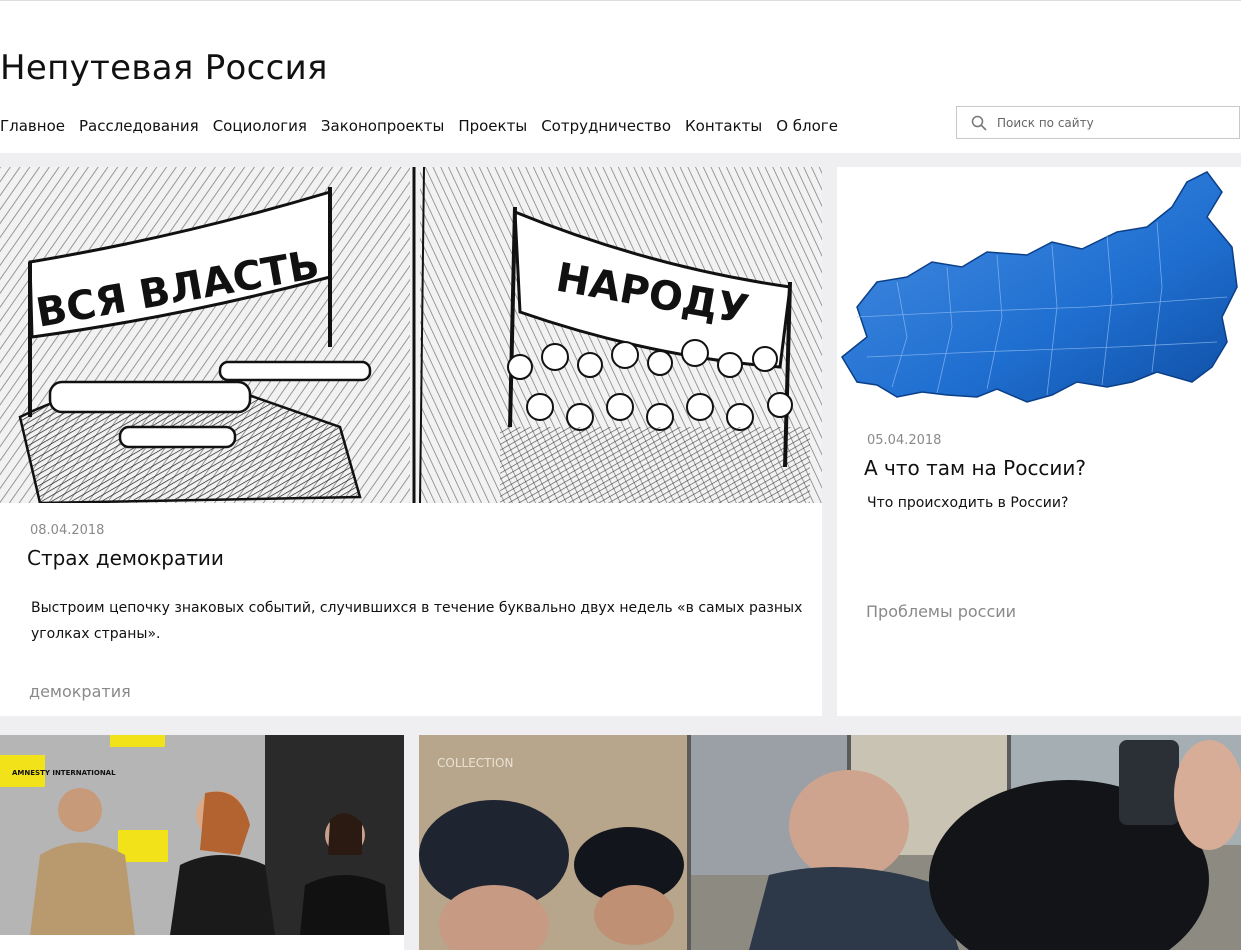  What do you see at coordinates (260, 126) in the screenshot?
I see `nav-item-sociology: Социология` at bounding box center [260, 126].